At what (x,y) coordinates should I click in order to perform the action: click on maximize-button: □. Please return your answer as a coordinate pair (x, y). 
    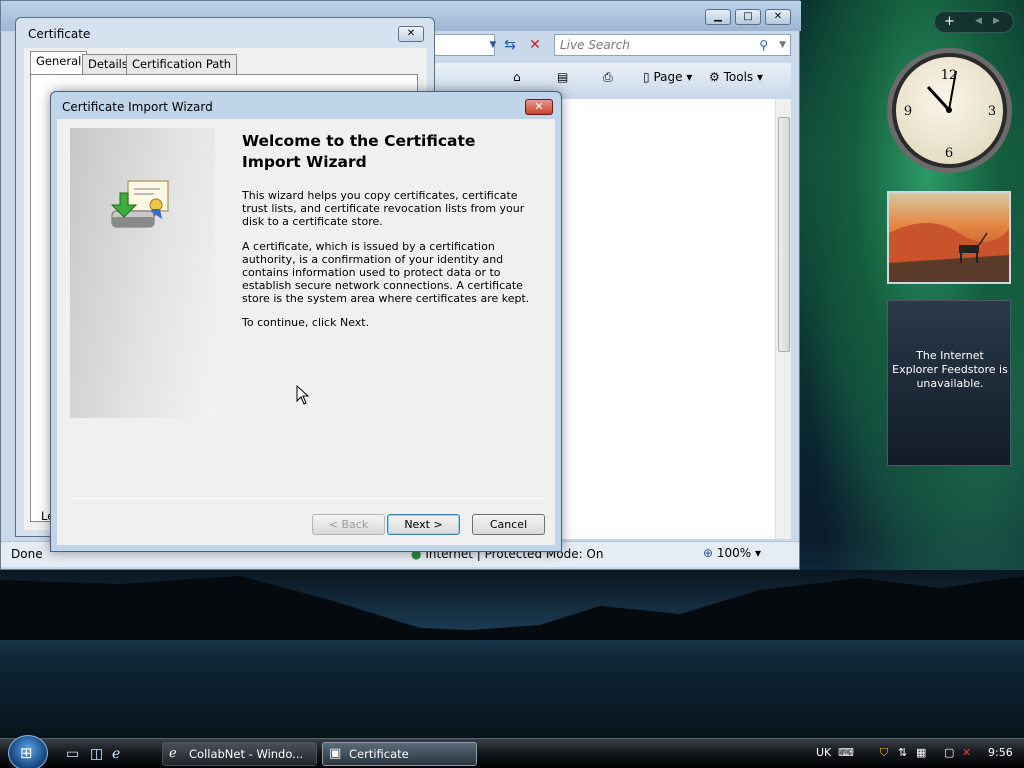
    Looking at the image, I should click on (748, 17).